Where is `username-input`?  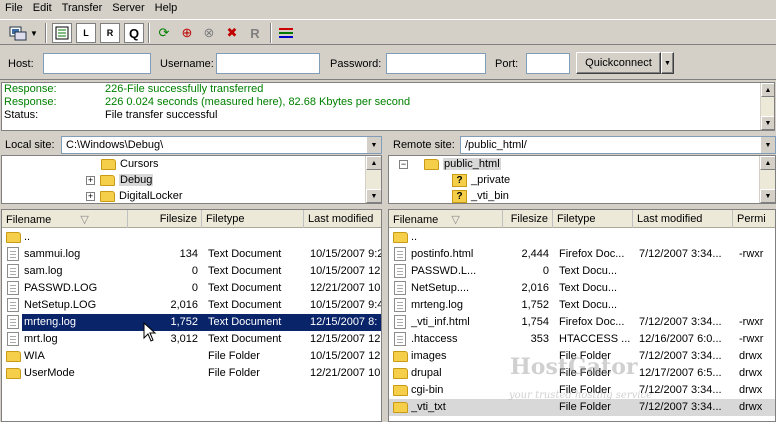 username-input is located at coordinates (268, 63).